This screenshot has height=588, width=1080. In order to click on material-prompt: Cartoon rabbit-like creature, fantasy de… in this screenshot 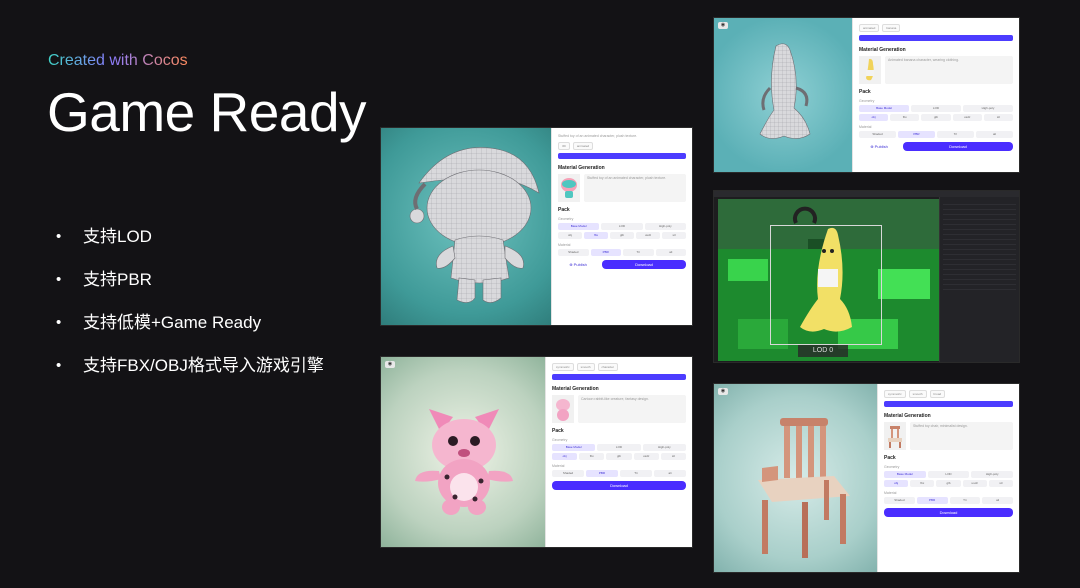, I will do `click(632, 409)`.